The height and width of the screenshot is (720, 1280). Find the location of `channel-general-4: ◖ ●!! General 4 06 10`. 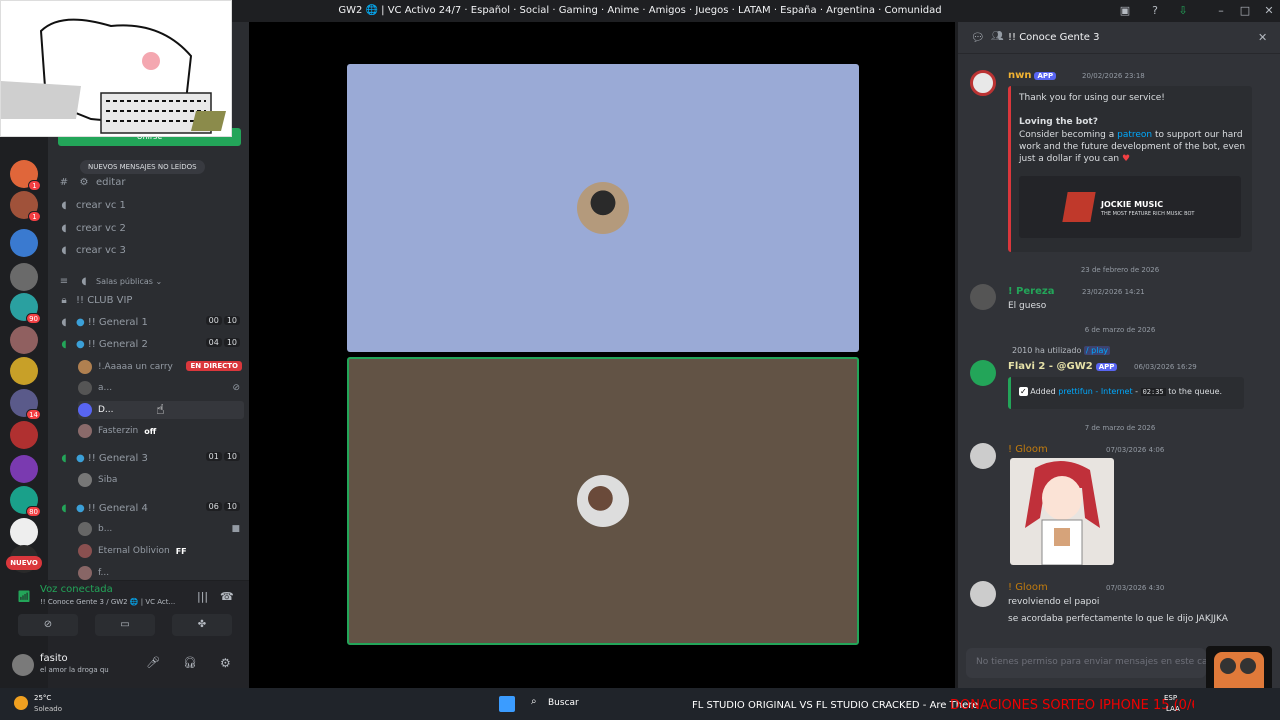

channel-general-4: ◖ ●!! General 4 06 10 is located at coordinates (149, 508).